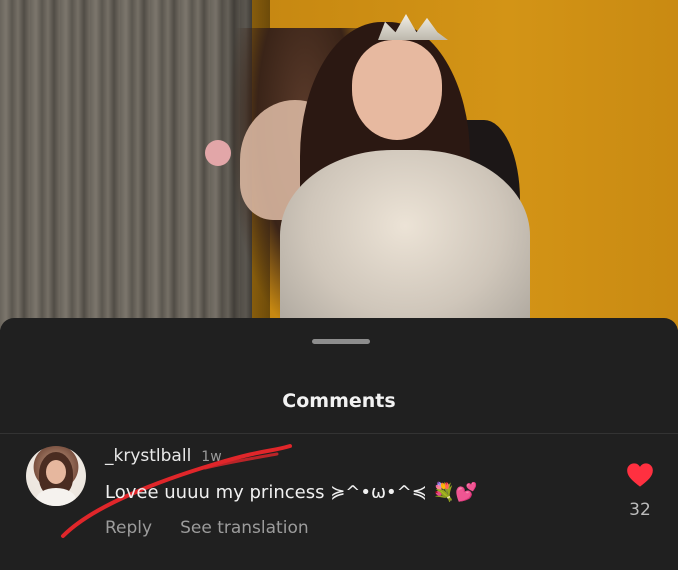  Describe the element at coordinates (341, 341) in the screenshot. I see `drag-handle` at that location.